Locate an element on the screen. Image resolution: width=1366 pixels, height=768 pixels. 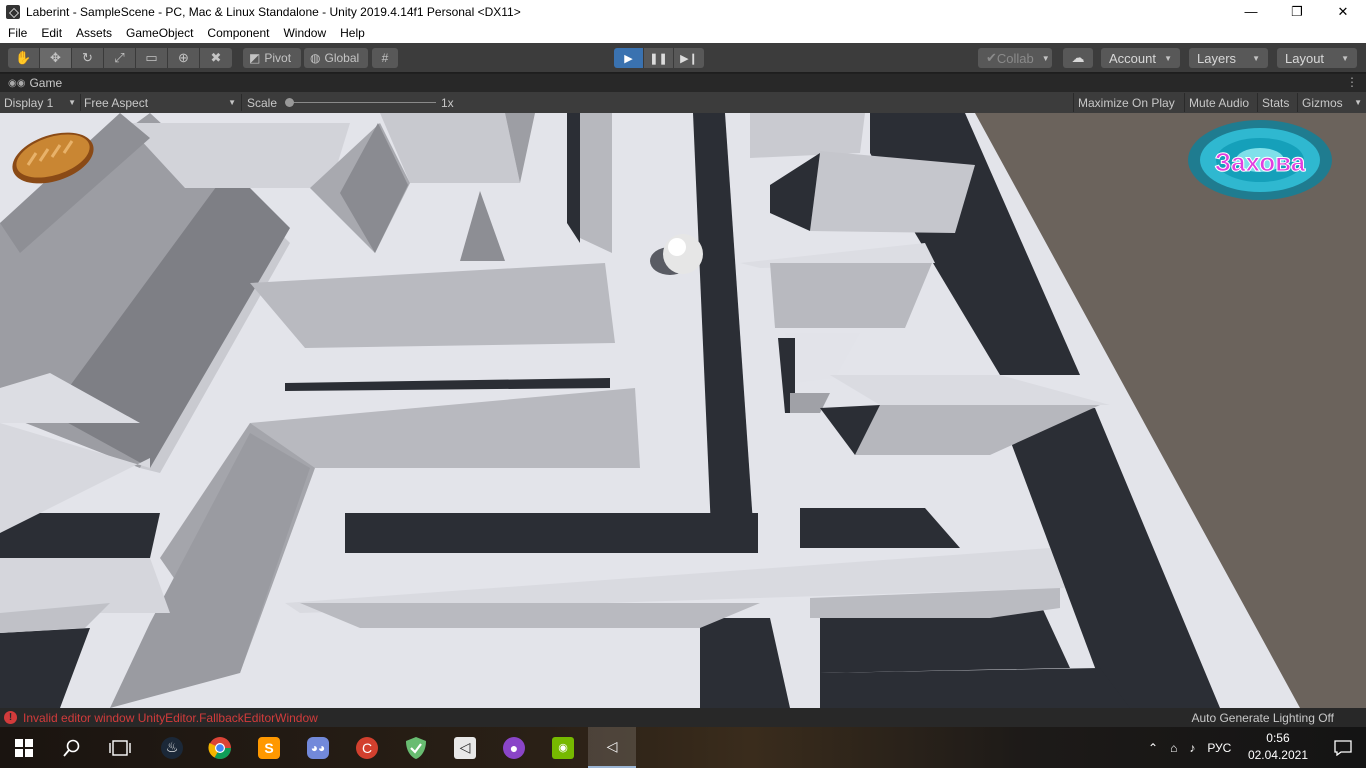
github-icon: ● is located at coordinates (514, 747).